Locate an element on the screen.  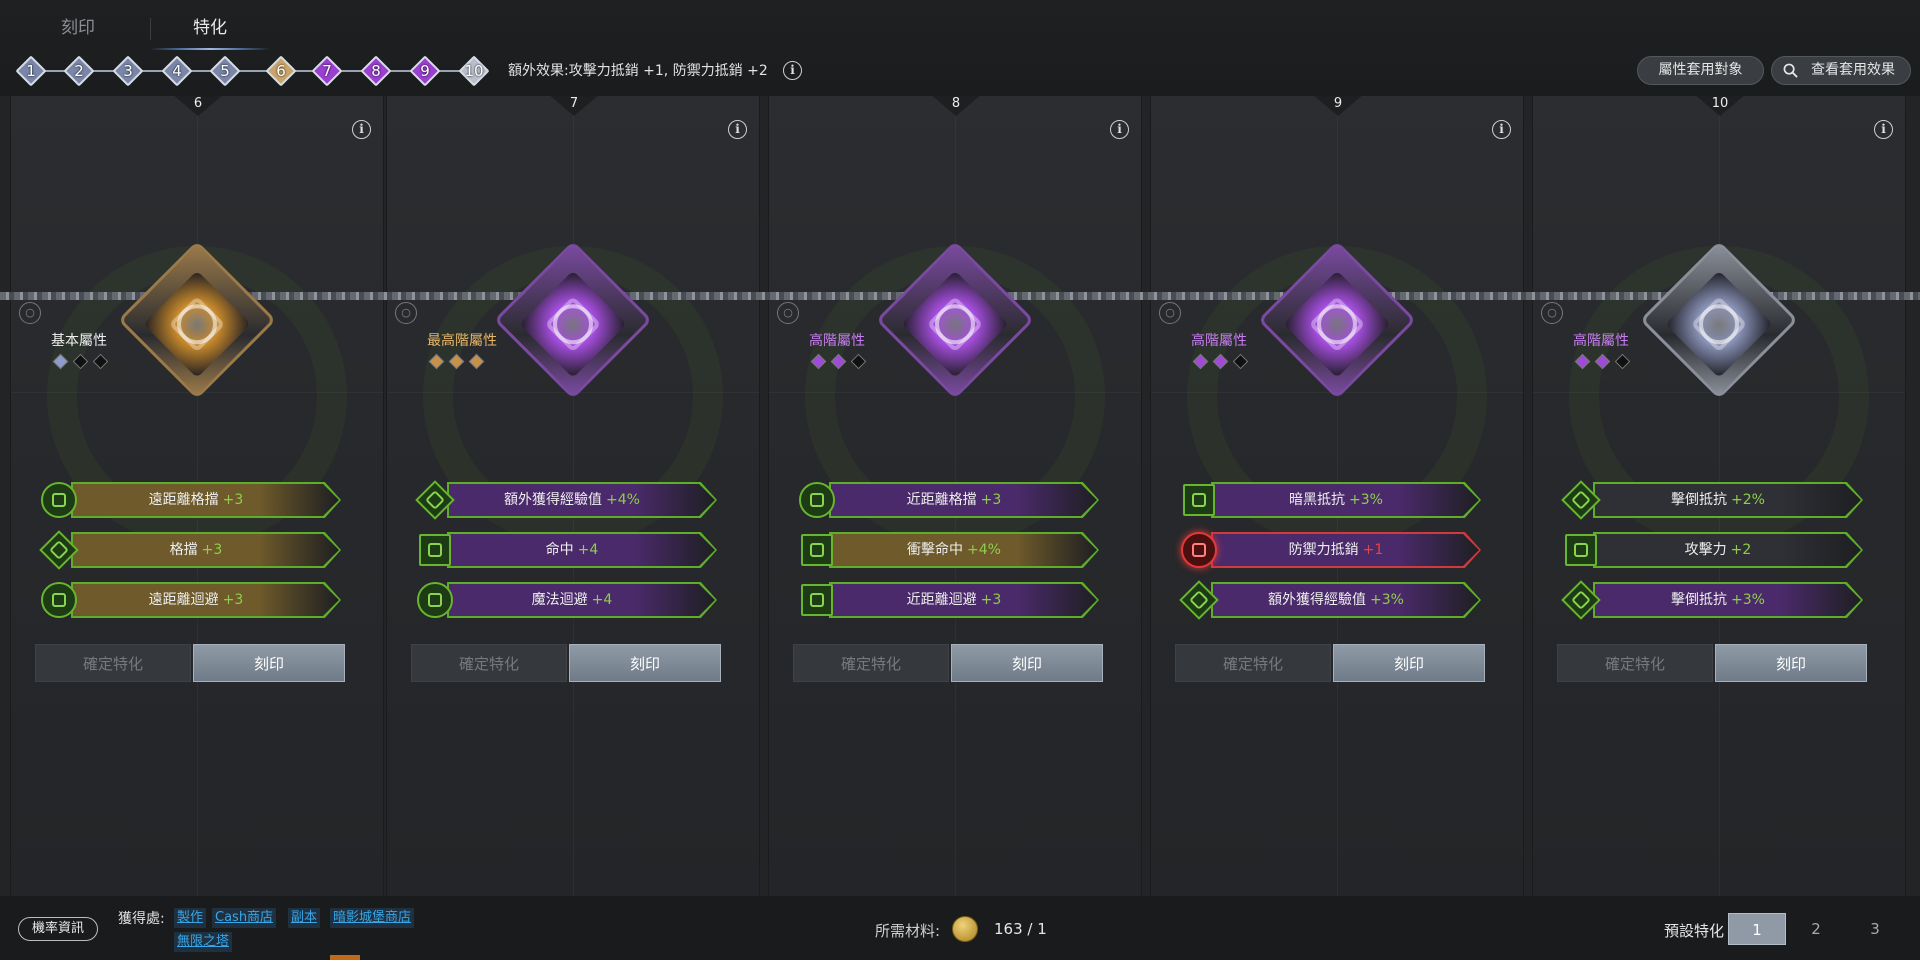
stat-row: 額外獲得經驗值 +4% is located at coordinates (571, 500).